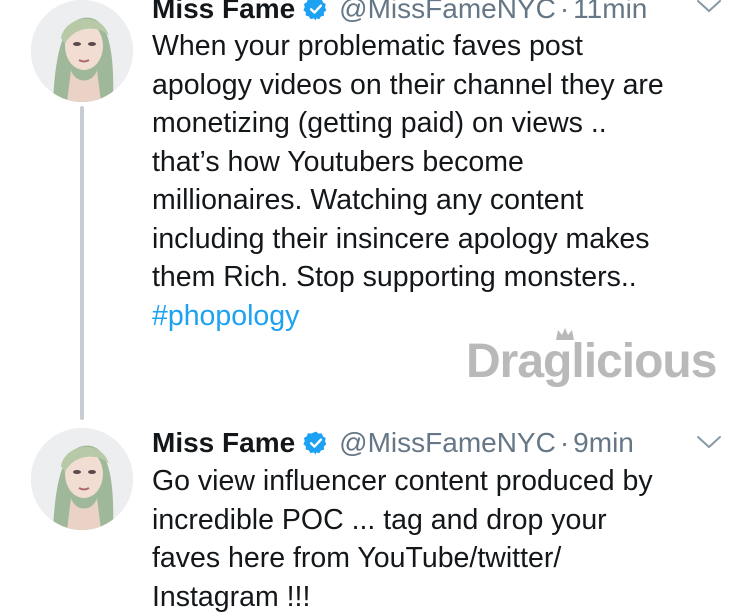  I want to click on tweet-text-line: apology videos on their channel they are, so click(442, 85).